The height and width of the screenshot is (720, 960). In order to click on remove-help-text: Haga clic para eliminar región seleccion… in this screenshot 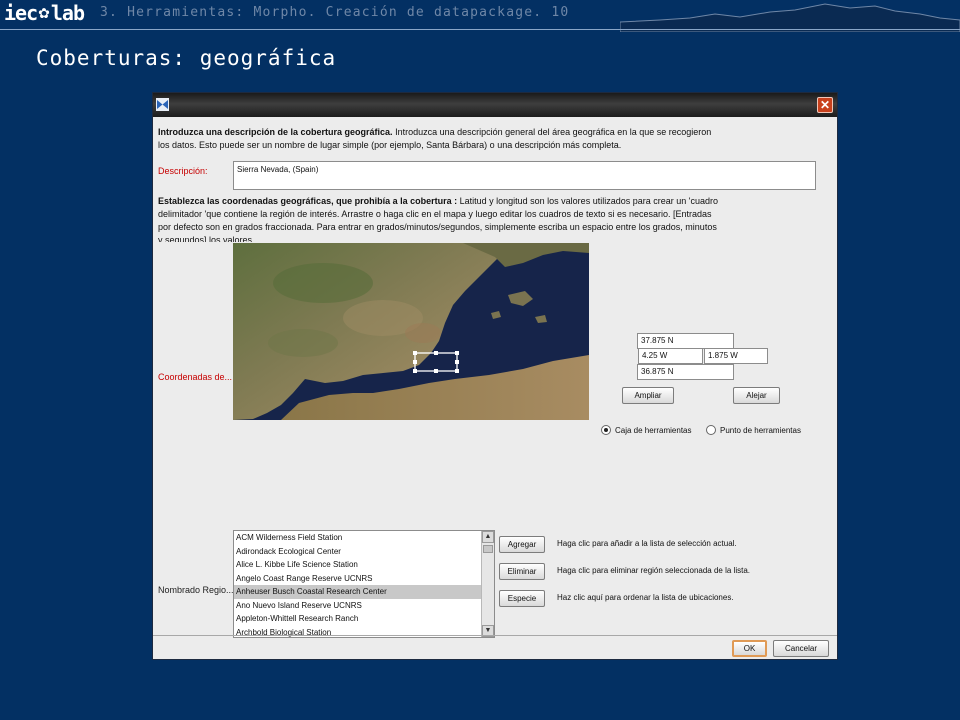, I will do `click(653, 570)`.